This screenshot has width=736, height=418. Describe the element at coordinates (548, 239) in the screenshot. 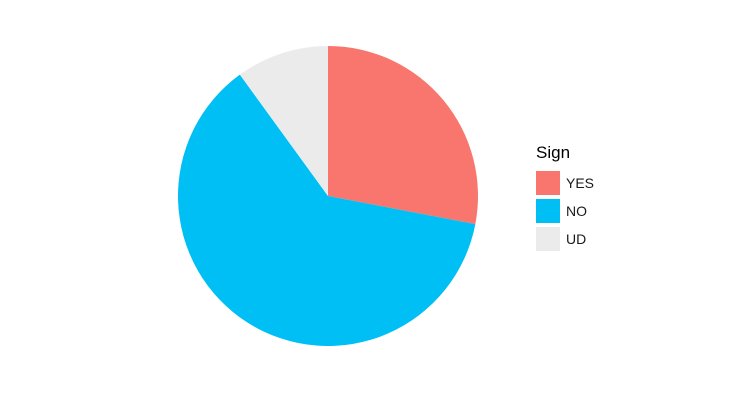

I see `legend-key-ud` at that location.